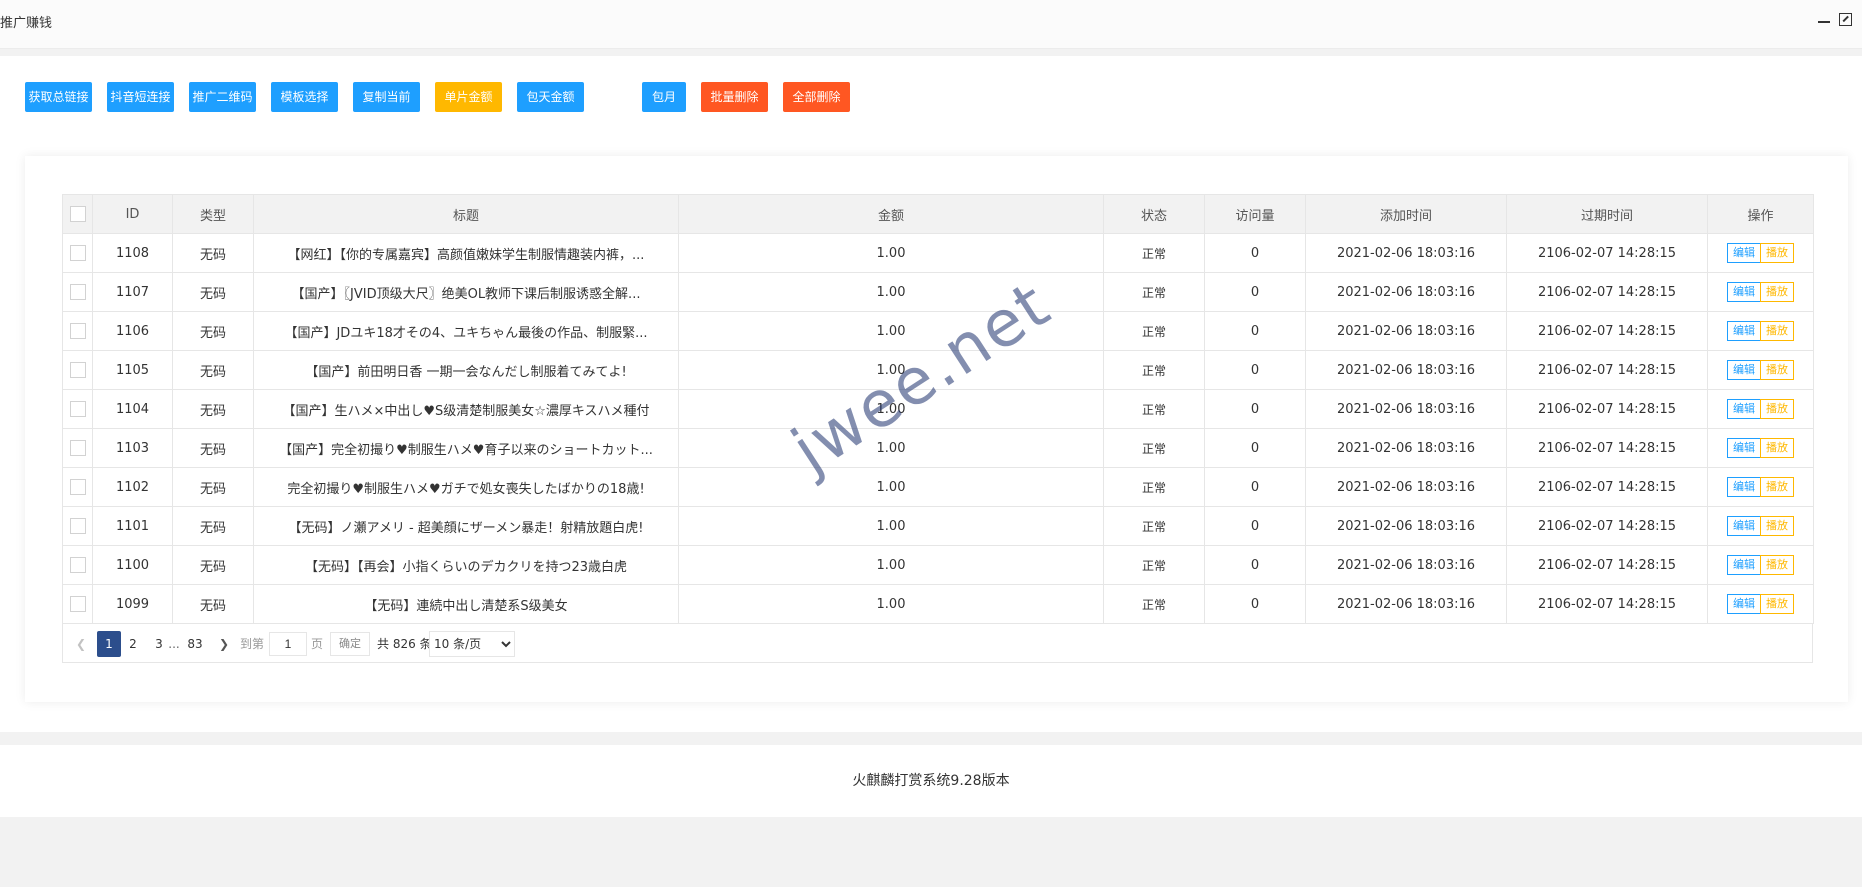 This screenshot has width=1862, height=887. Describe the element at coordinates (350, 644) in the screenshot. I see `page-jump-confirm-button: 确定` at that location.